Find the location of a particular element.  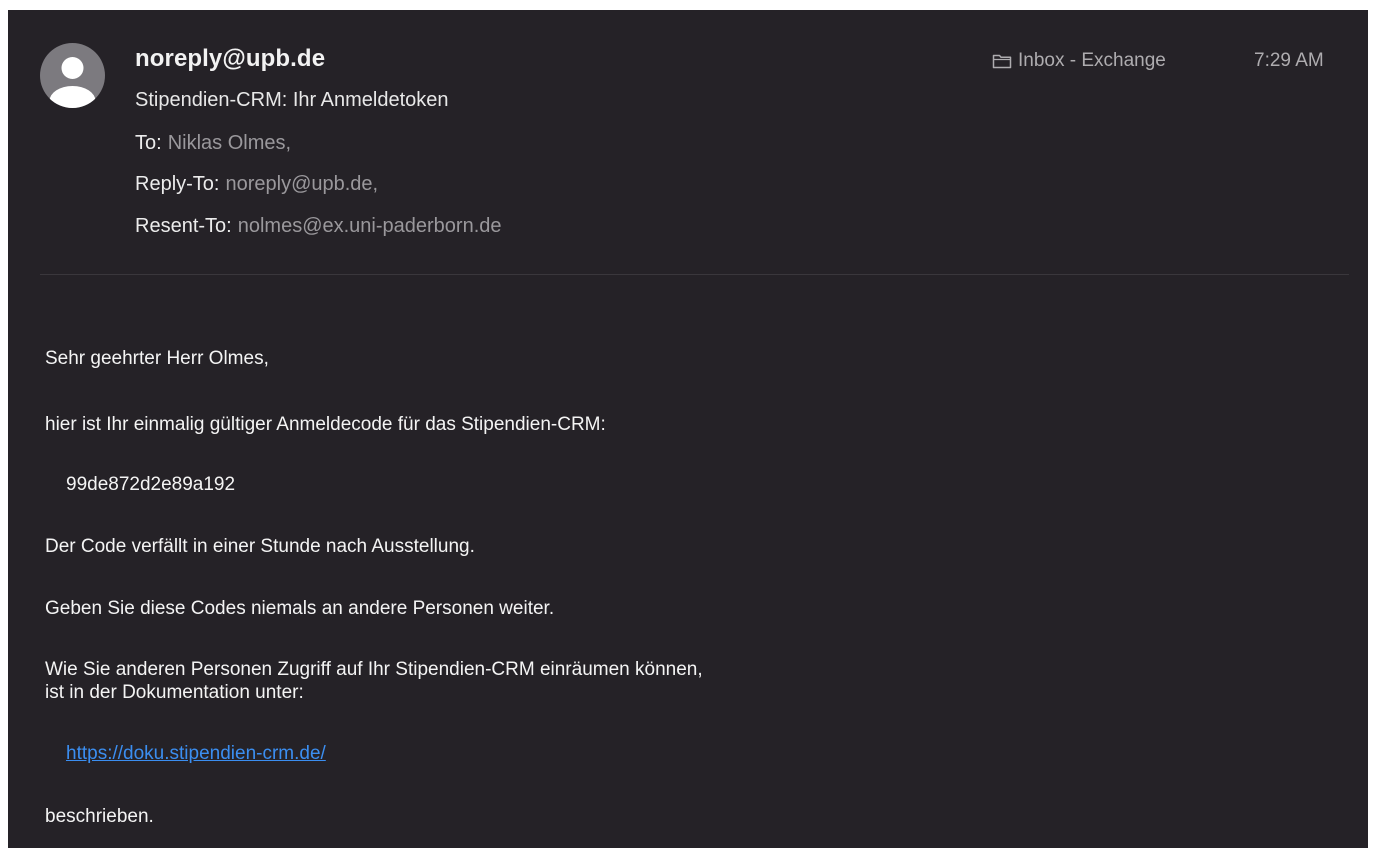

folder-label: Inbox - Exchange is located at coordinates (1092, 60).